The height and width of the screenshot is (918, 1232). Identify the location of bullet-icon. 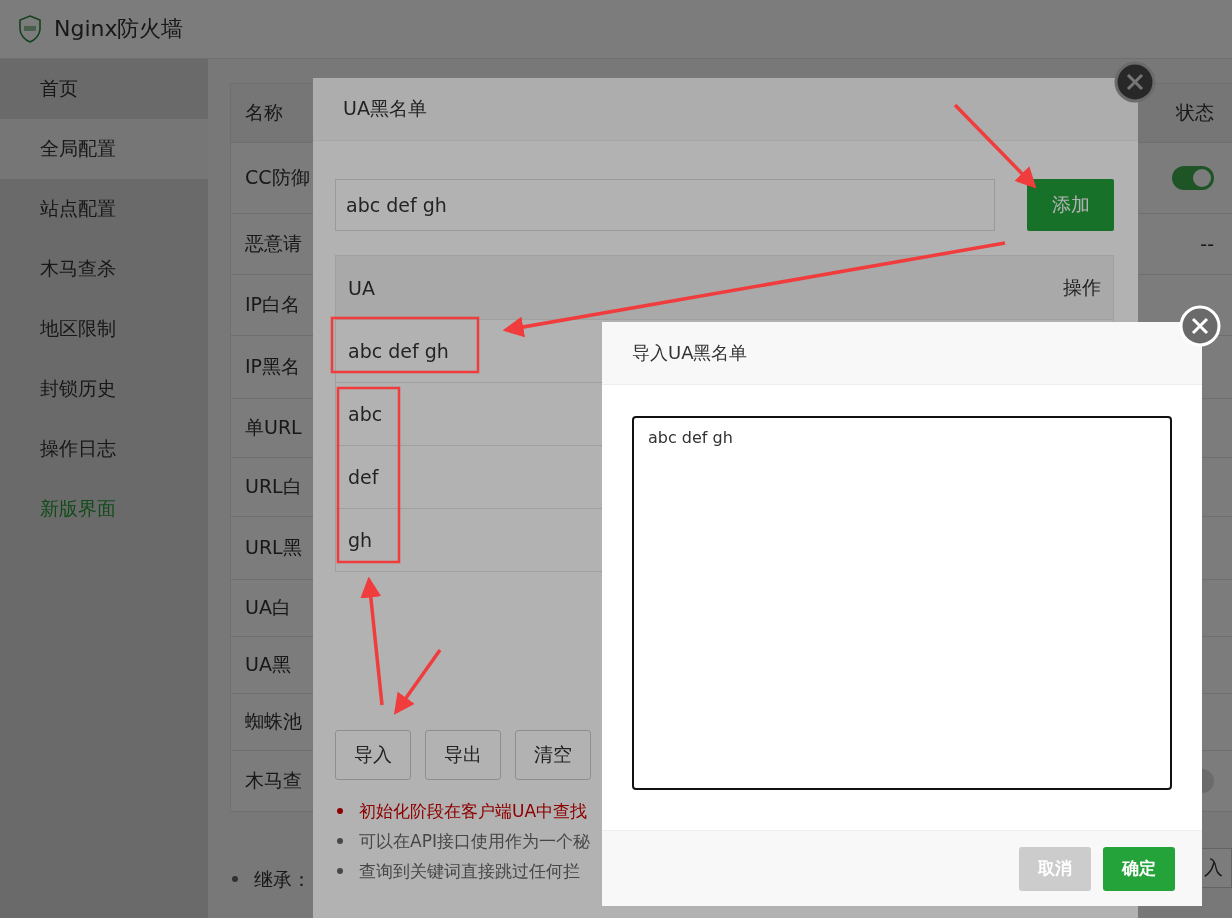
(235, 879).